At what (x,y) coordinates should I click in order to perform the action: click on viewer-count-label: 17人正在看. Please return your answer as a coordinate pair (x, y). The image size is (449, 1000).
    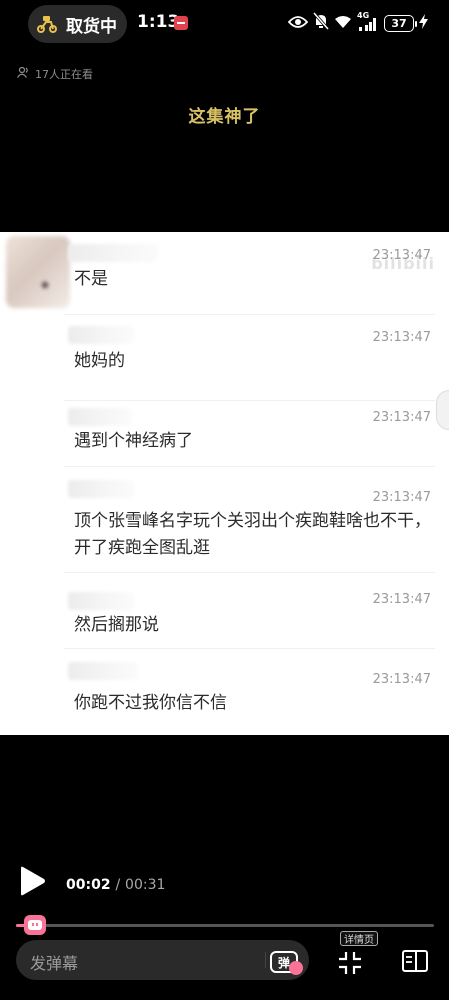
    Looking at the image, I should click on (64, 74).